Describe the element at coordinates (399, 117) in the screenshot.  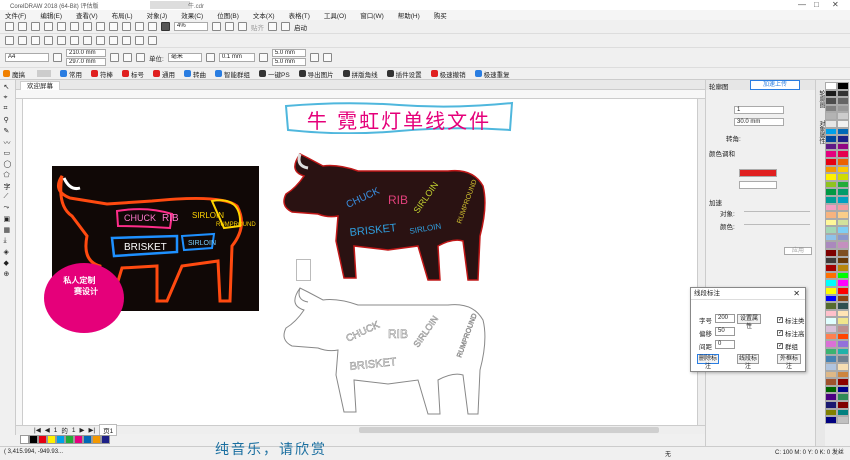
I see `title-banner: 牛 霓虹灯单线文件` at that location.